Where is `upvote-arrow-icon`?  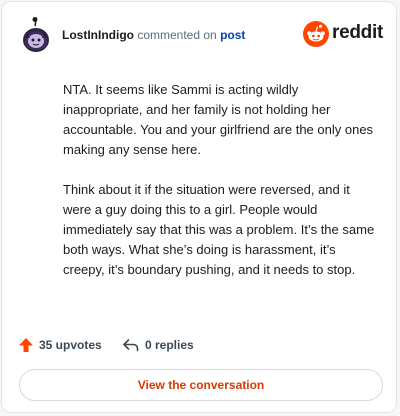
upvote-arrow-icon is located at coordinates (26, 345).